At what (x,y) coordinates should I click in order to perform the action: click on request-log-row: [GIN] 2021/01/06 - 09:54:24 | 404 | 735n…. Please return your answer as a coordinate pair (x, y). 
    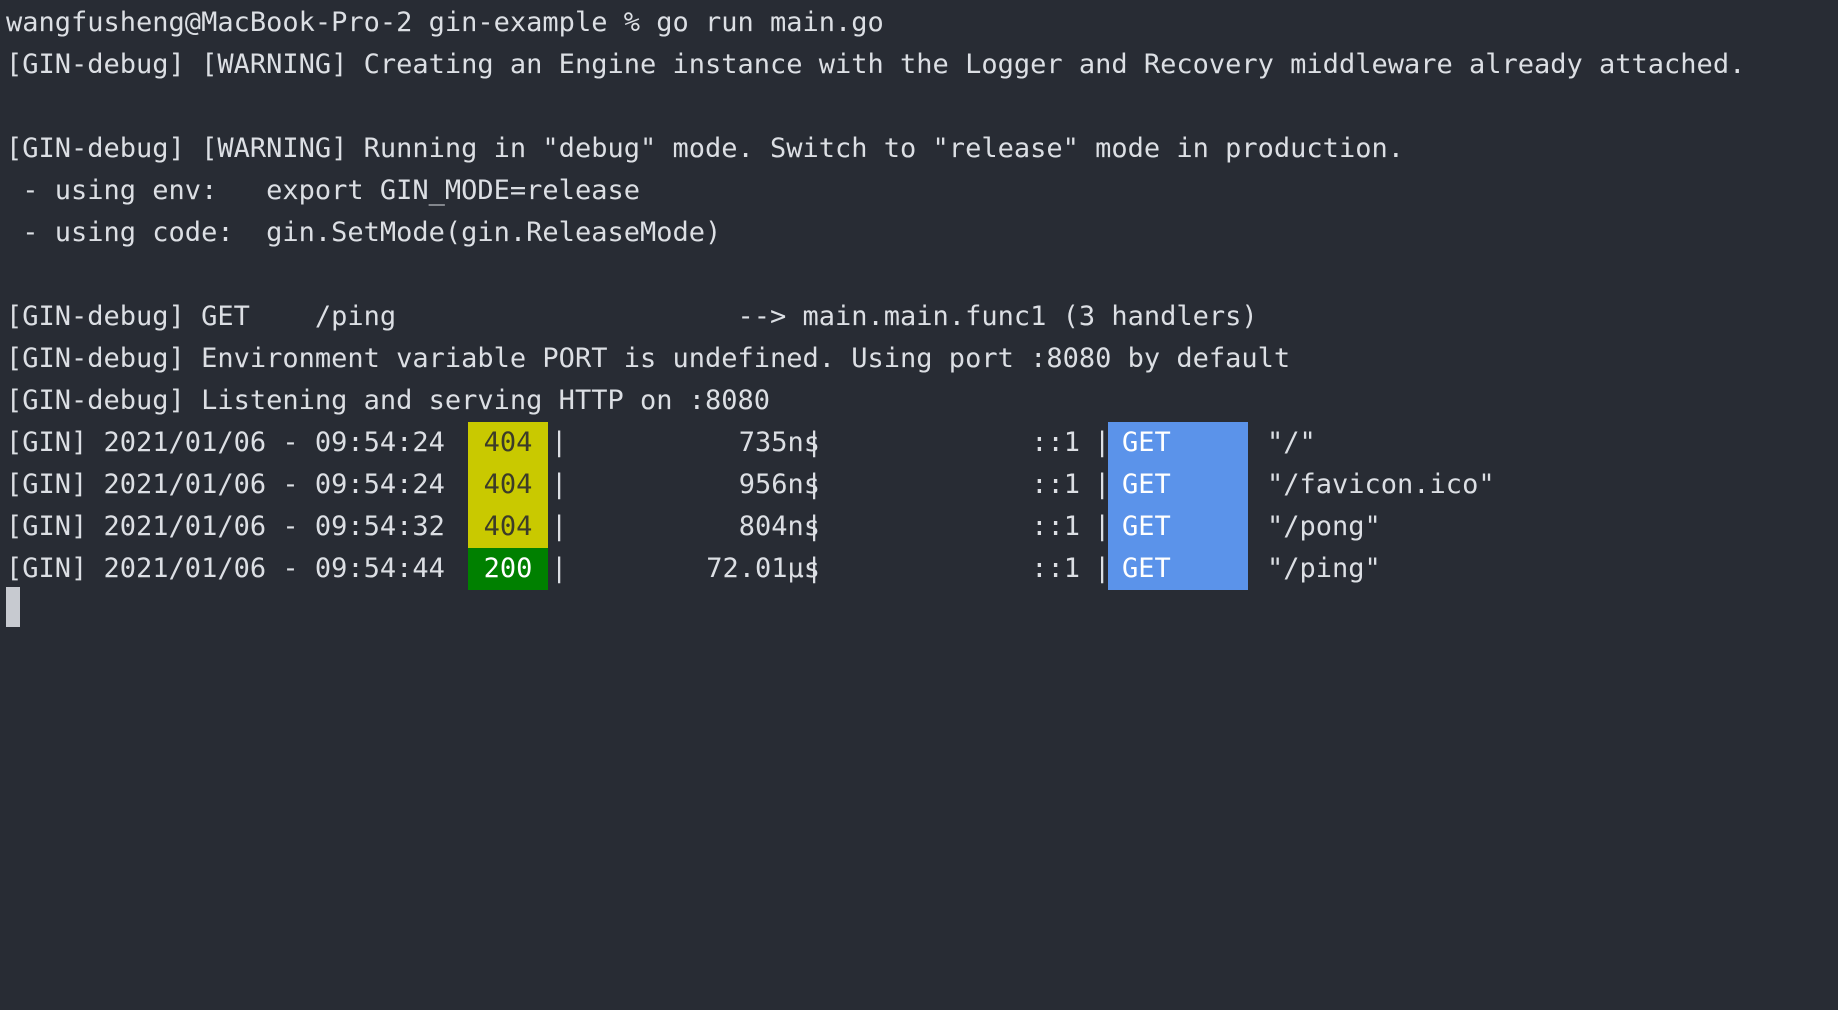
    Looking at the image, I should click on (919, 443).